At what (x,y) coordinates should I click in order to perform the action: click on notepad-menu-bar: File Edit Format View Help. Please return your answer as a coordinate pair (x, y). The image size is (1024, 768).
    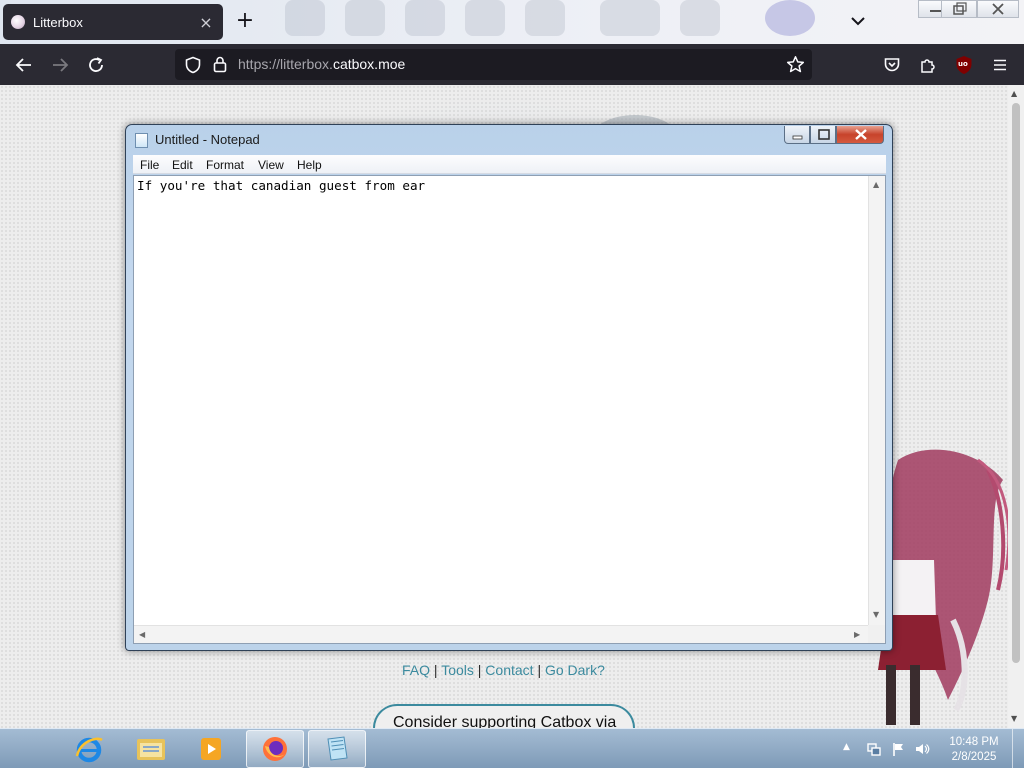
    Looking at the image, I should click on (509, 164).